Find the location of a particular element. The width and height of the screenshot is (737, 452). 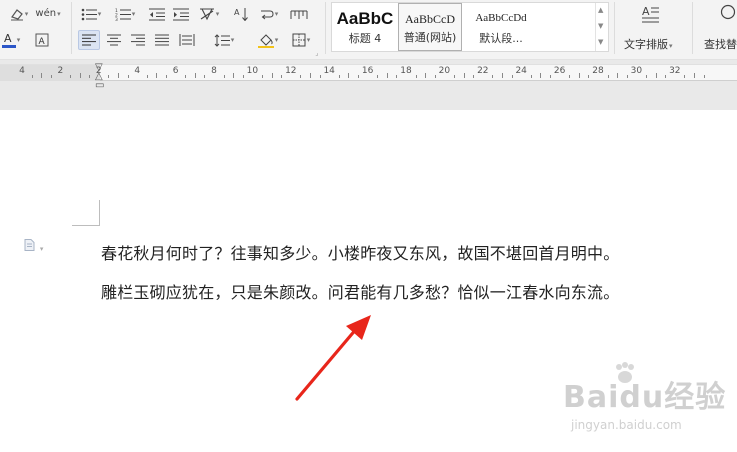

justify-icon is located at coordinates (162, 40).